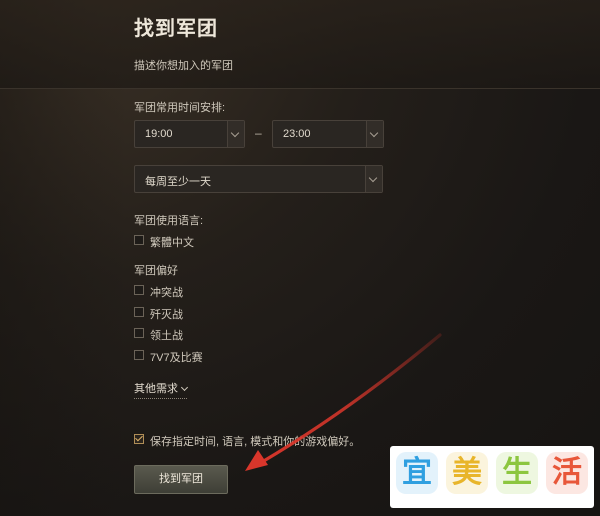 The image size is (600, 516). I want to click on watermark-char: 生, so click(517, 473).